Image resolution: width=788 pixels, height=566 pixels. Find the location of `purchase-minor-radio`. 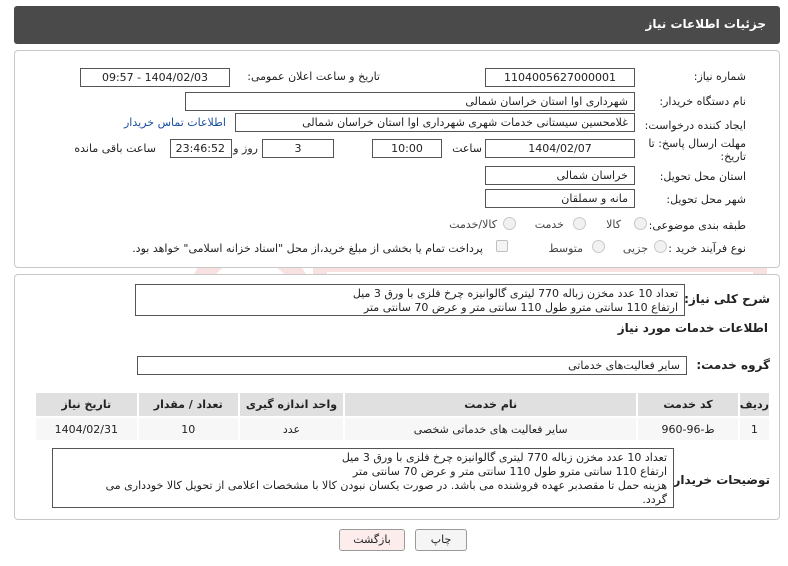

purchase-minor-radio is located at coordinates (660, 246).